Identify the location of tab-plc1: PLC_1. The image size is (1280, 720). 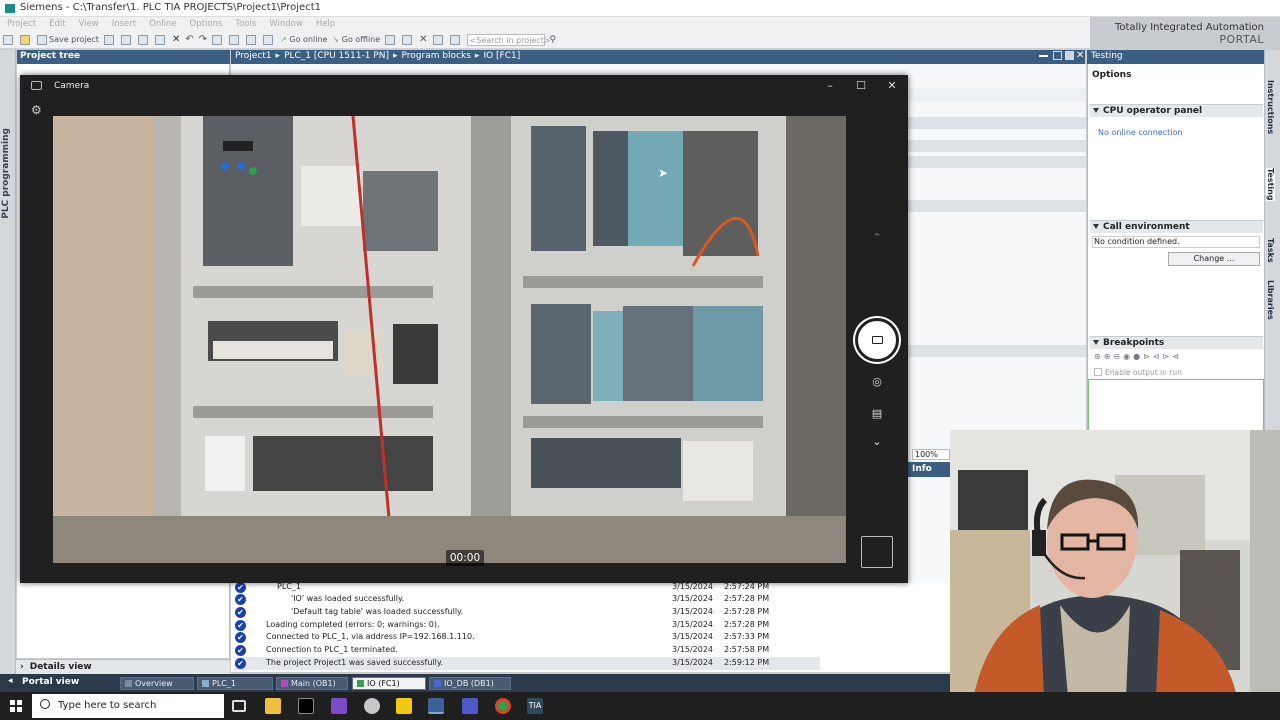
(235, 683).